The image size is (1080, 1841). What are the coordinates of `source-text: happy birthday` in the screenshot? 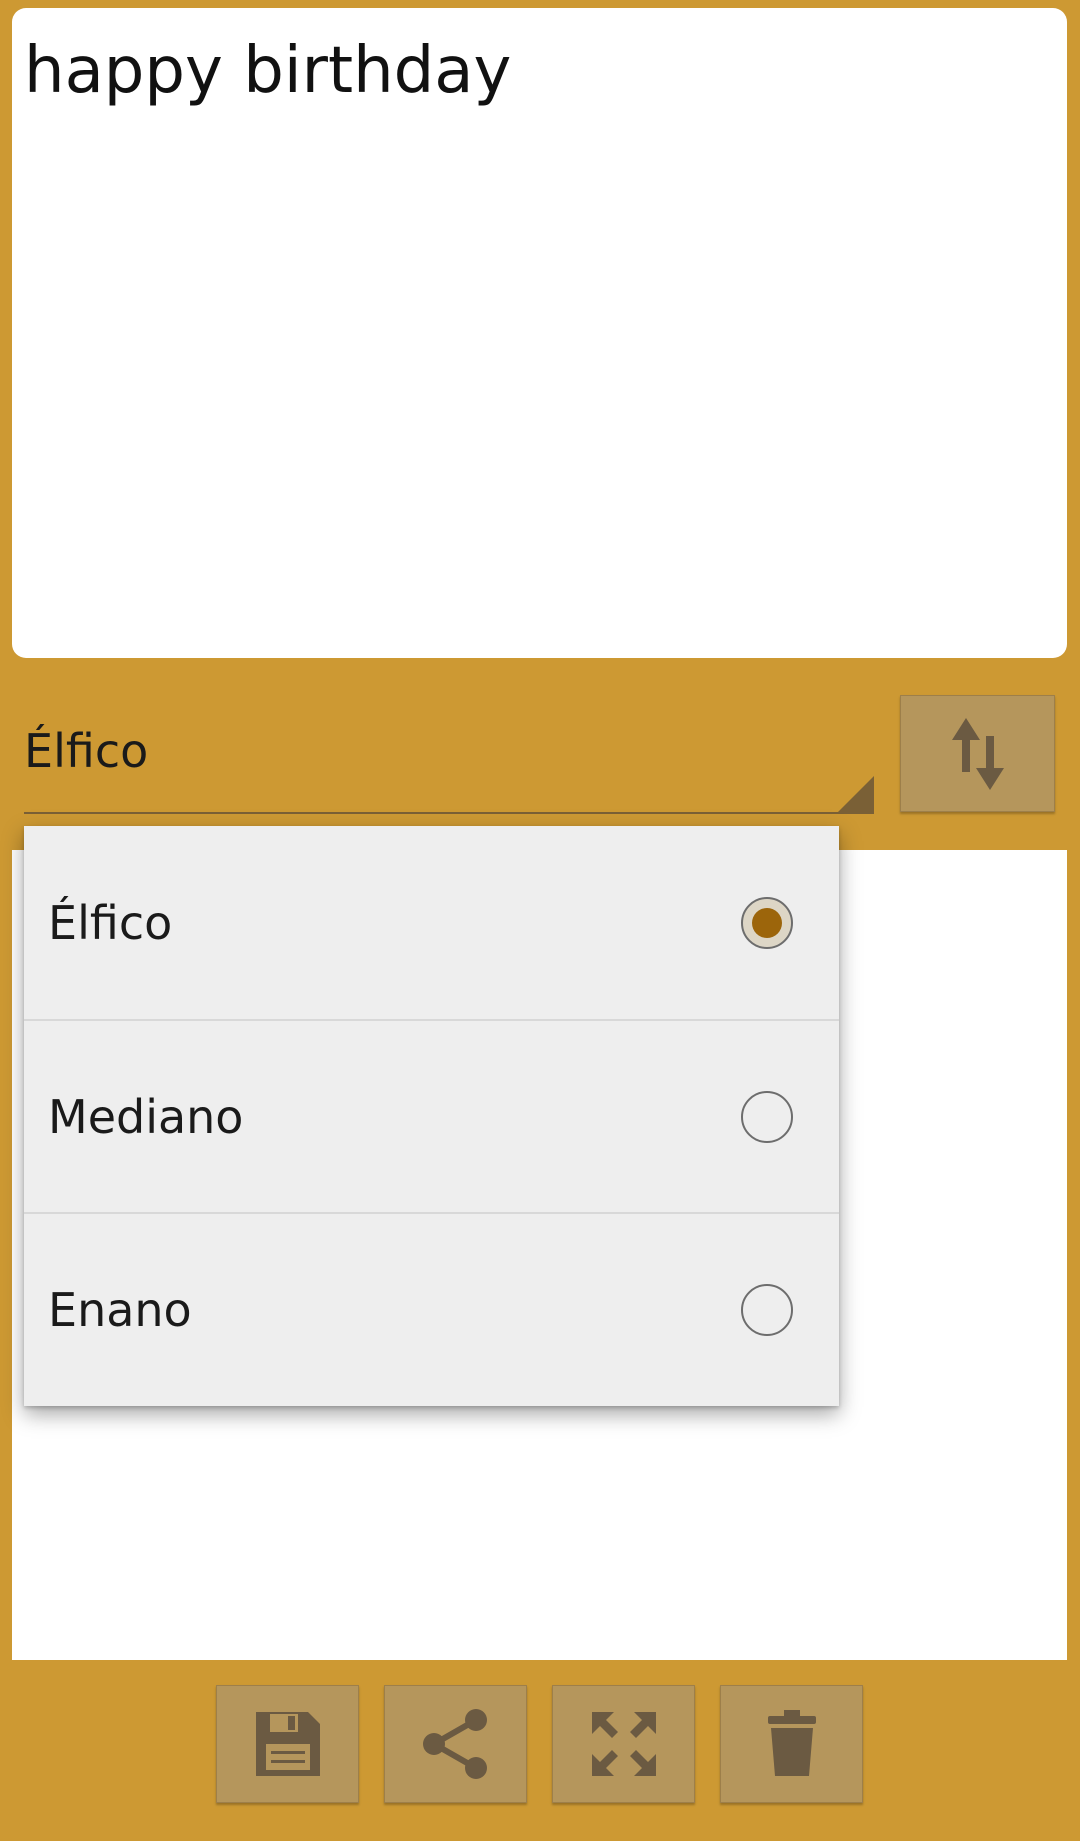 It's located at (268, 71).